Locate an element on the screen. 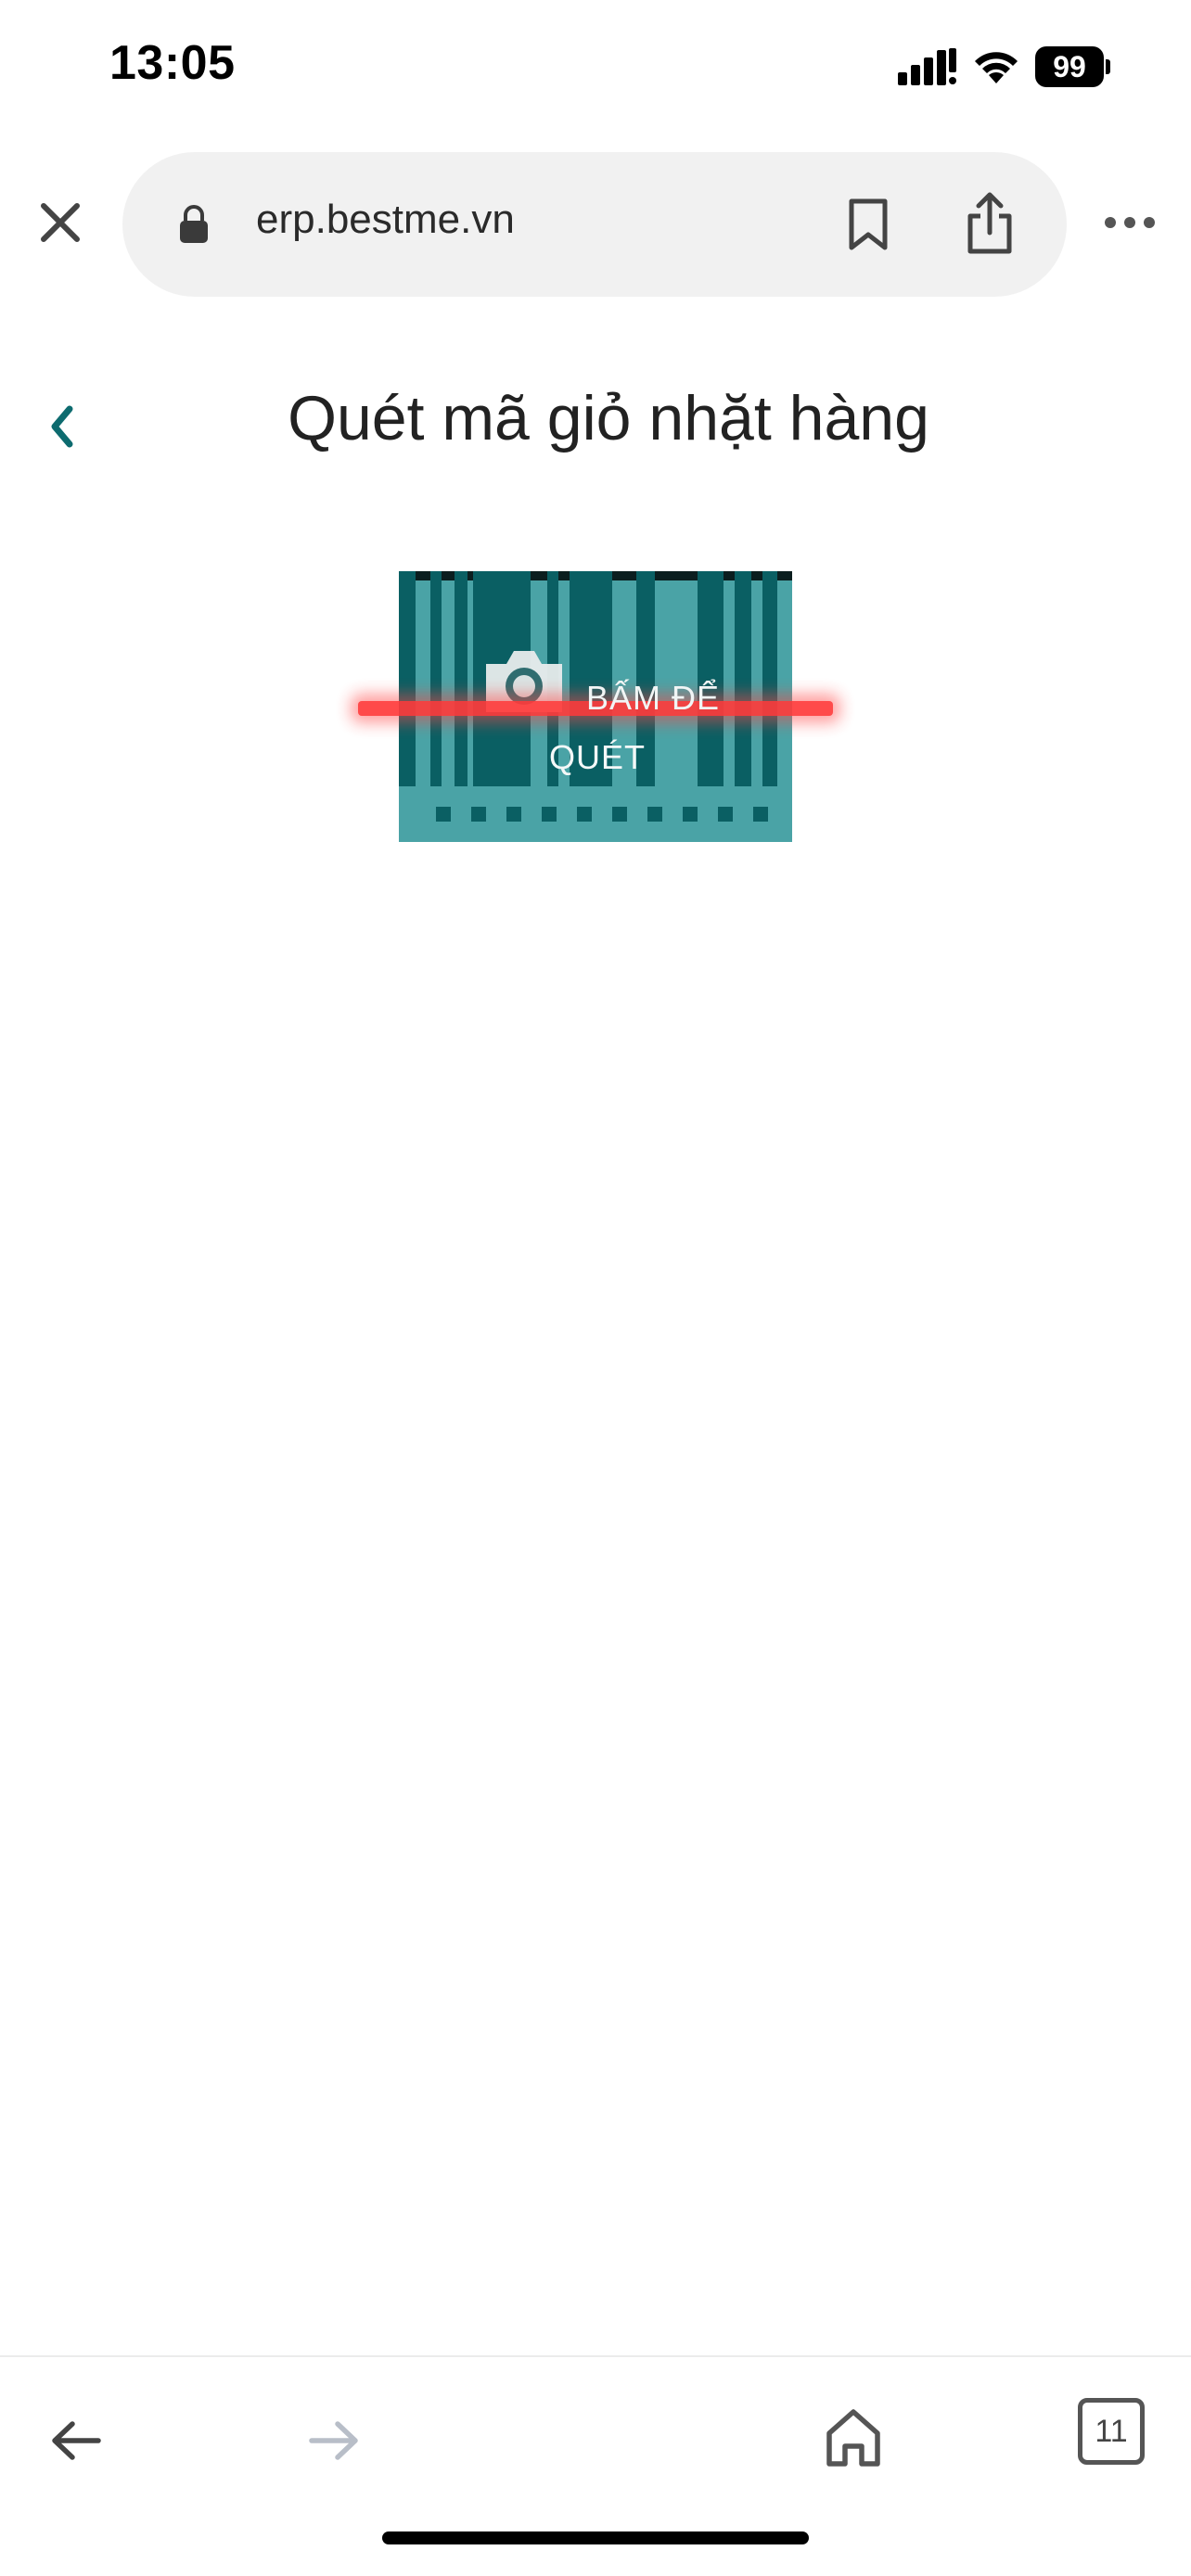 The image size is (1191, 2576). close-icon is located at coordinates (60, 222).